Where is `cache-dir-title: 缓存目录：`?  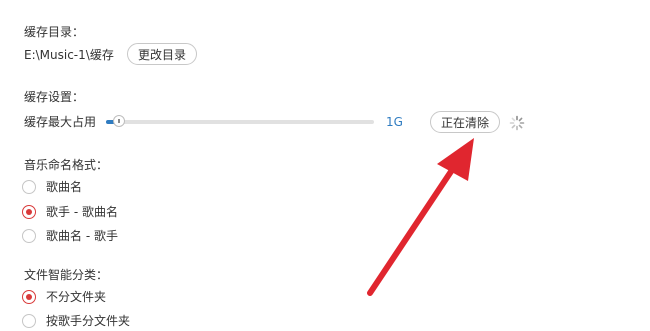 cache-dir-title: 缓存目录： is located at coordinates (54, 32).